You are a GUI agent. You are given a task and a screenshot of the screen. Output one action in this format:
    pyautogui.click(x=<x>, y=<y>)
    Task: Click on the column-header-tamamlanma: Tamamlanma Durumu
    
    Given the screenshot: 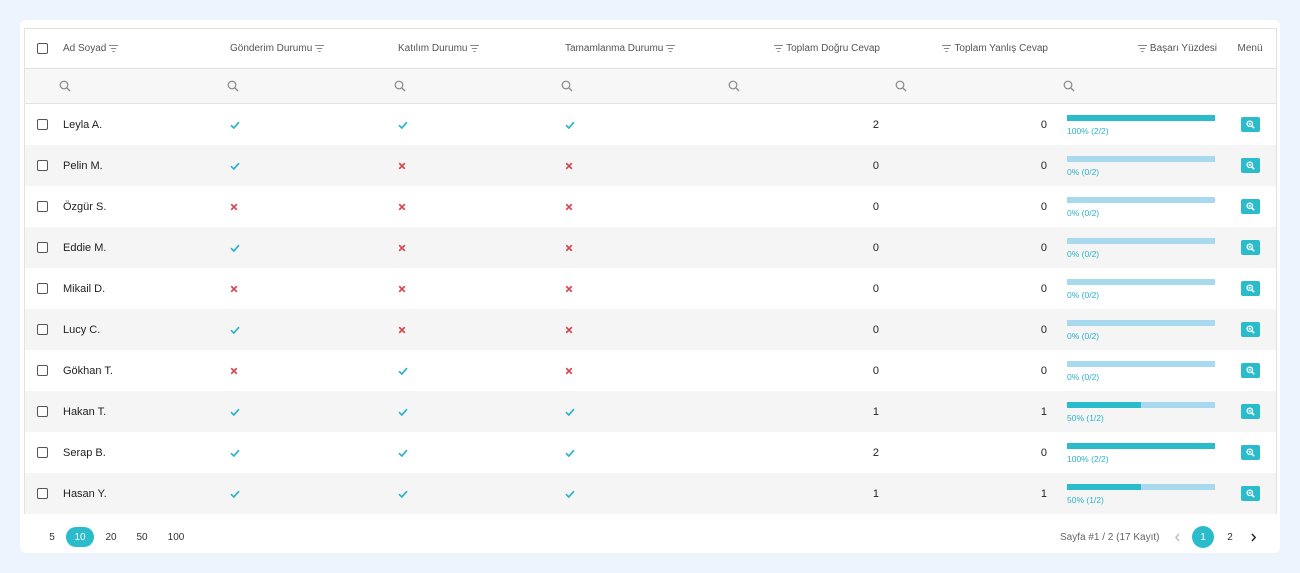 What is the action you would take?
    pyautogui.click(x=645, y=48)
    